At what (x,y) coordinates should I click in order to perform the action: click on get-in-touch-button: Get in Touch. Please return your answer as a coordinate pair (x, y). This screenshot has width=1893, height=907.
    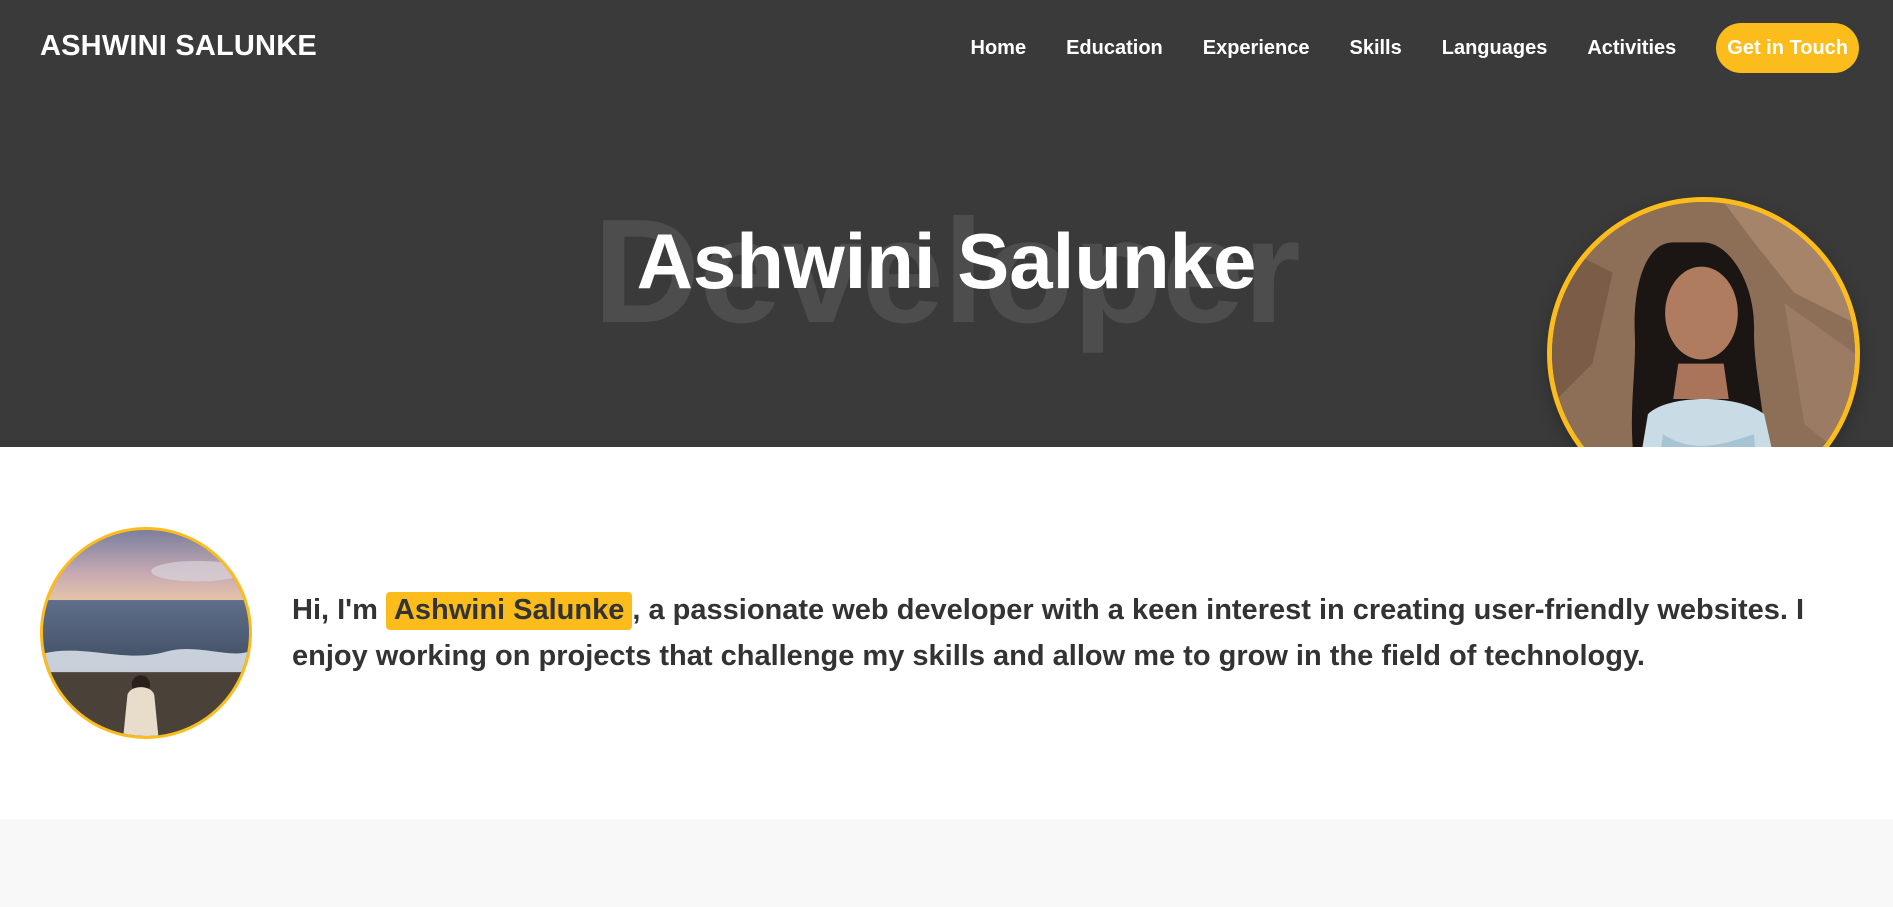
    Looking at the image, I should click on (1787, 48).